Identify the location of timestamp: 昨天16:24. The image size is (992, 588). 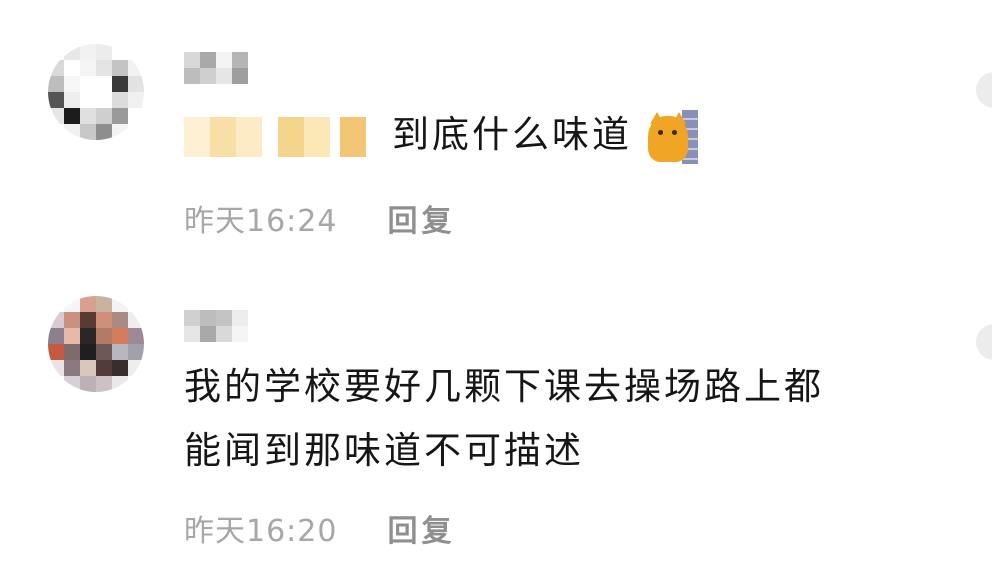
(261, 221).